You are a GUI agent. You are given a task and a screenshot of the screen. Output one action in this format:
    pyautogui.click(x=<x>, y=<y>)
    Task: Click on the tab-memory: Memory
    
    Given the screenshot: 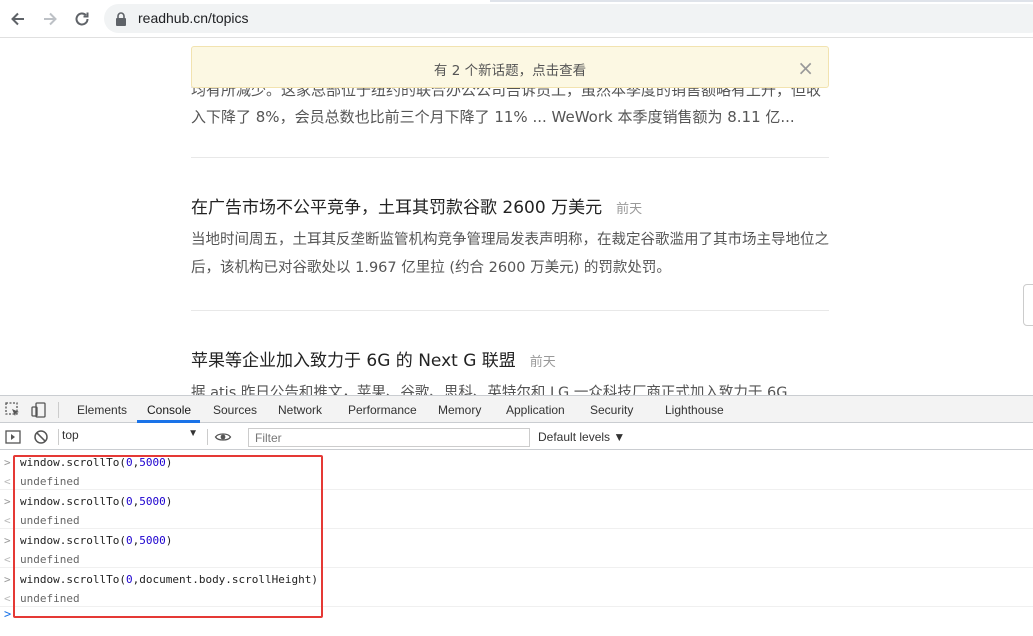 What is the action you would take?
    pyautogui.click(x=459, y=410)
    